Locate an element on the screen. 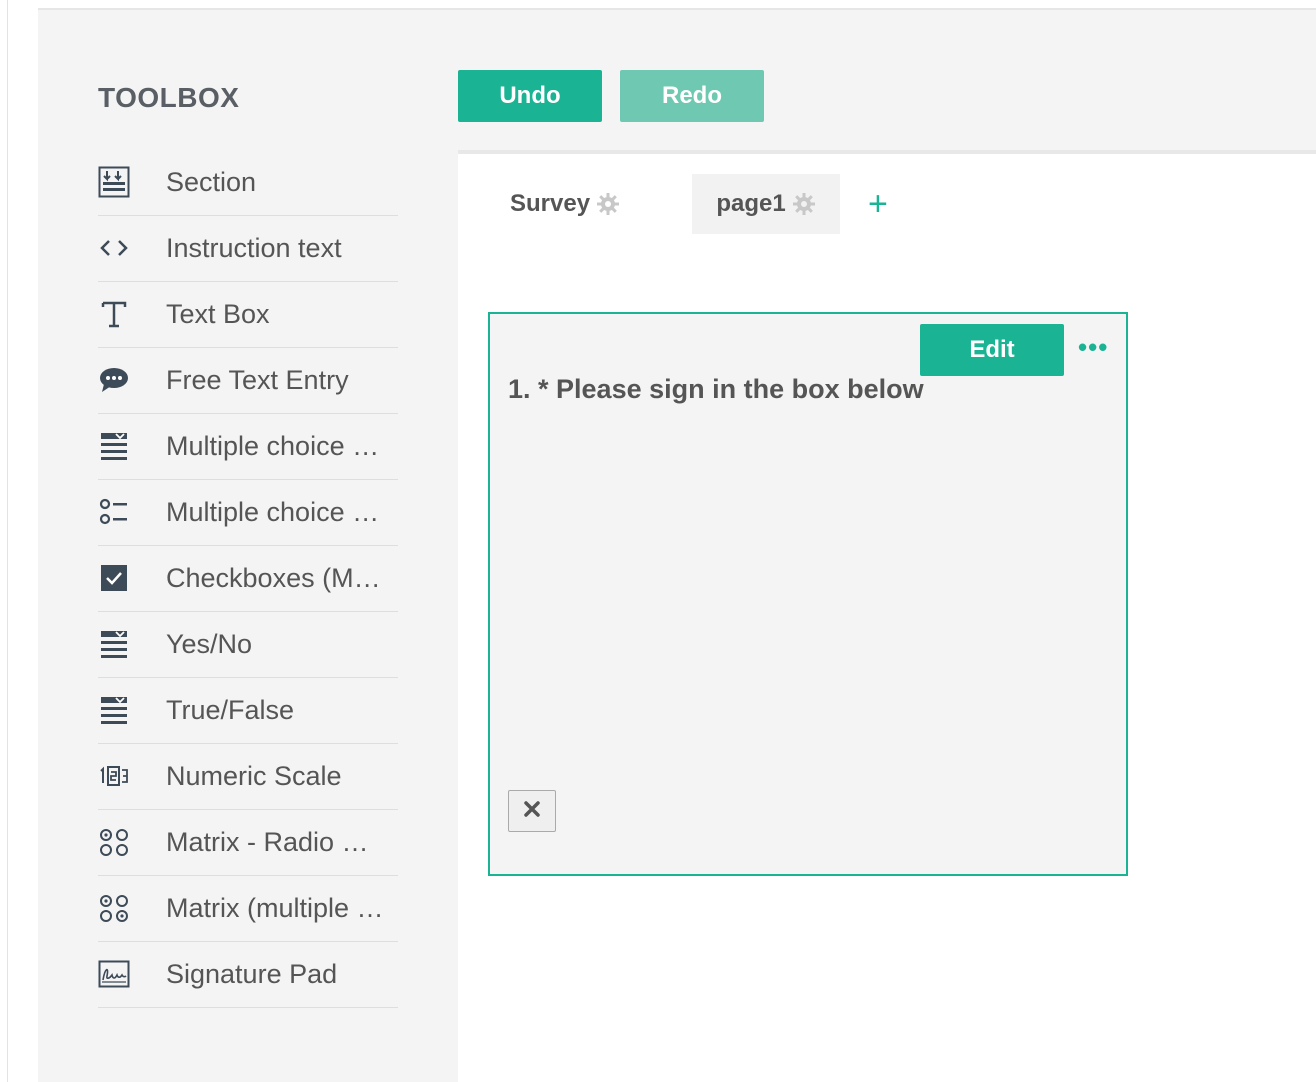 The height and width of the screenshot is (1082, 1316). toolbox-item-label: True/False is located at coordinates (230, 710).